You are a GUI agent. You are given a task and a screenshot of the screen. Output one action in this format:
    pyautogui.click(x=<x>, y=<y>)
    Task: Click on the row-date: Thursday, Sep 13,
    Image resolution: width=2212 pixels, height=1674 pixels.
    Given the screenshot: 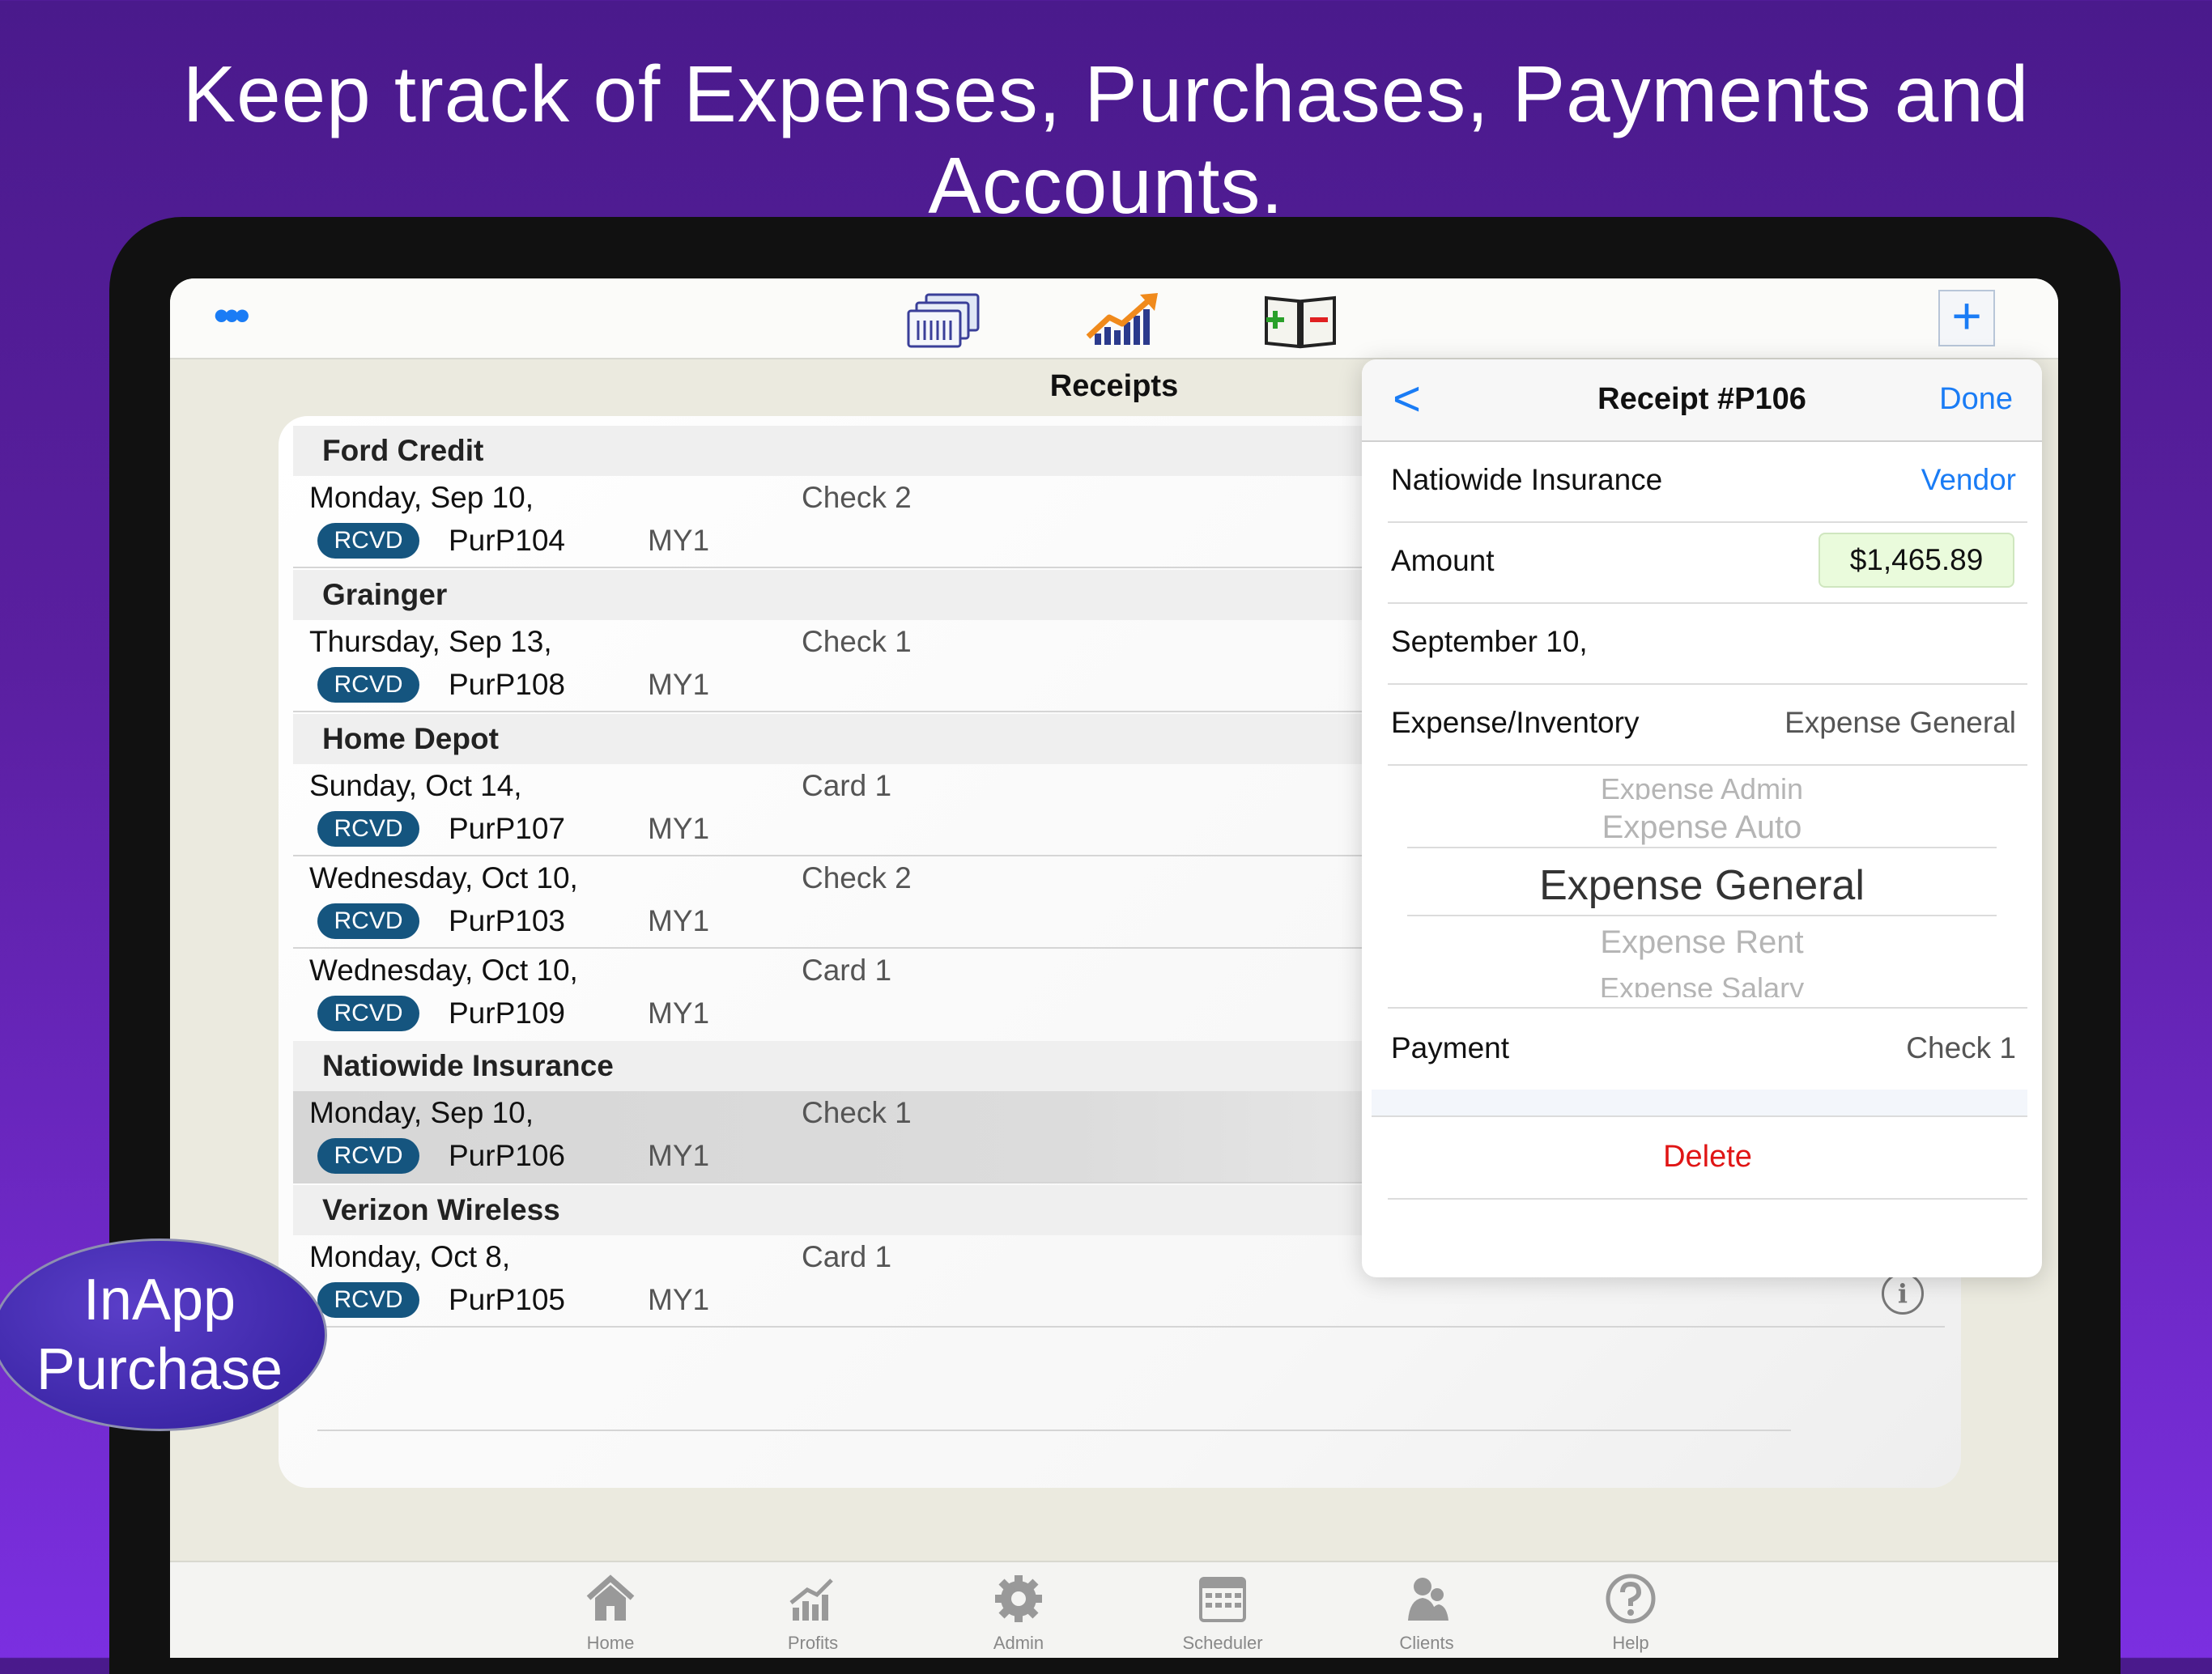 What is the action you would take?
    pyautogui.click(x=430, y=641)
    